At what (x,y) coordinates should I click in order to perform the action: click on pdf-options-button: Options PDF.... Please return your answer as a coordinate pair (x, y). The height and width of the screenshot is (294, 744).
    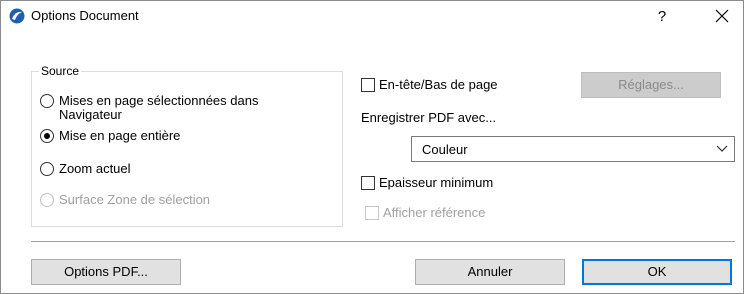
    Looking at the image, I should click on (106, 272).